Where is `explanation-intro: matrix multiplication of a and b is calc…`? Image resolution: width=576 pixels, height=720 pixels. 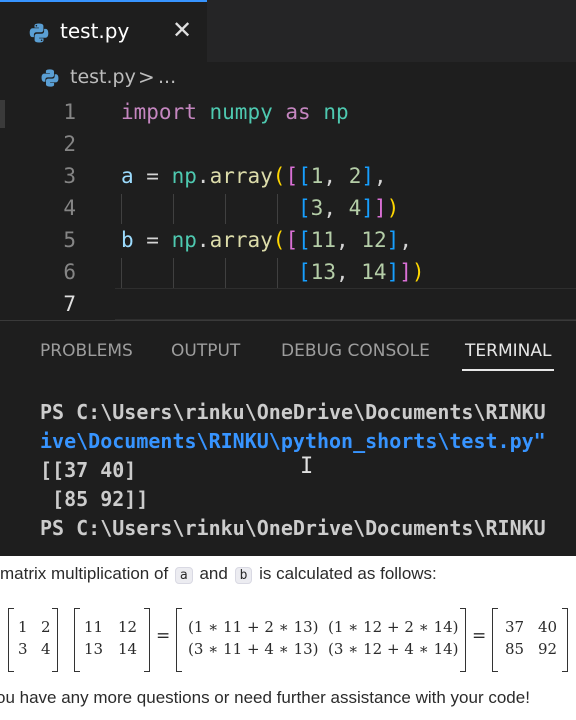 explanation-intro: matrix multiplication of a and b is calc… is located at coordinates (218, 574).